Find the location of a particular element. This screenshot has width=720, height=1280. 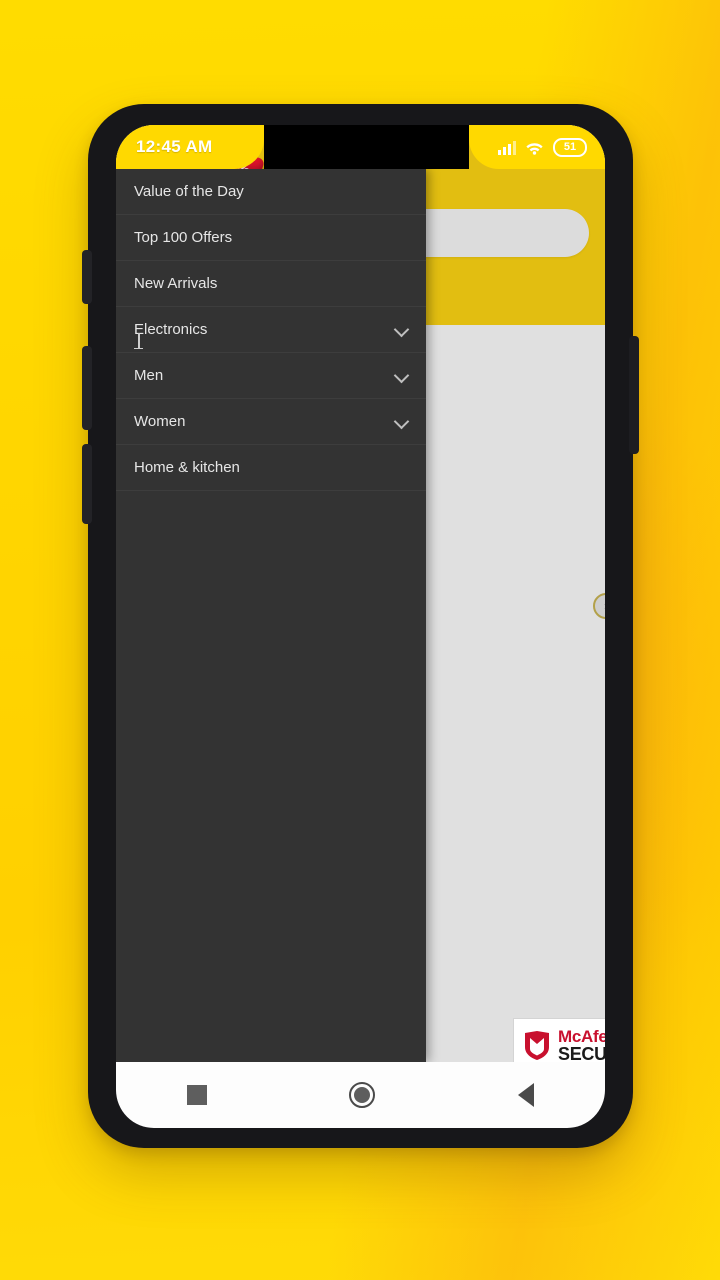

cellular-signal-icon is located at coordinates (507, 147).